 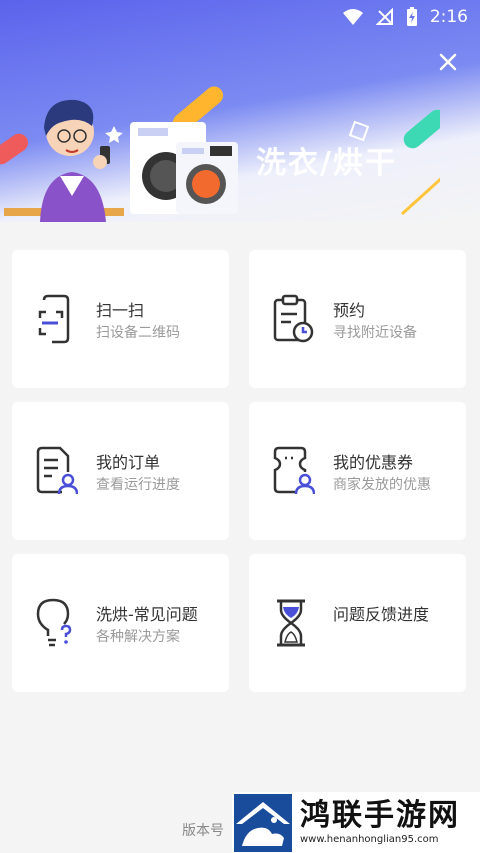 I want to click on lightbulb-question-icon, so click(x=54, y=622).